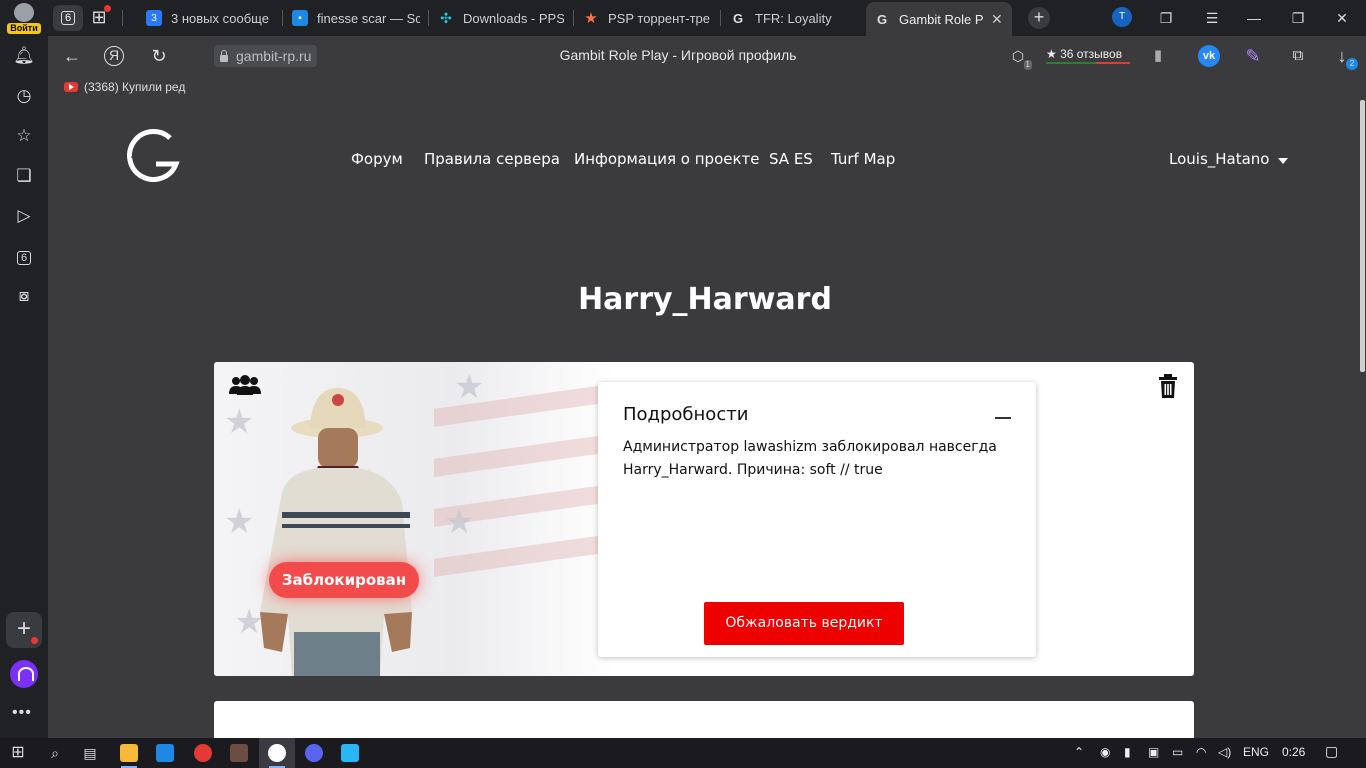 The width and height of the screenshot is (1366, 768). Describe the element at coordinates (24, 96) in the screenshot. I see `history-icon: ◷` at that location.